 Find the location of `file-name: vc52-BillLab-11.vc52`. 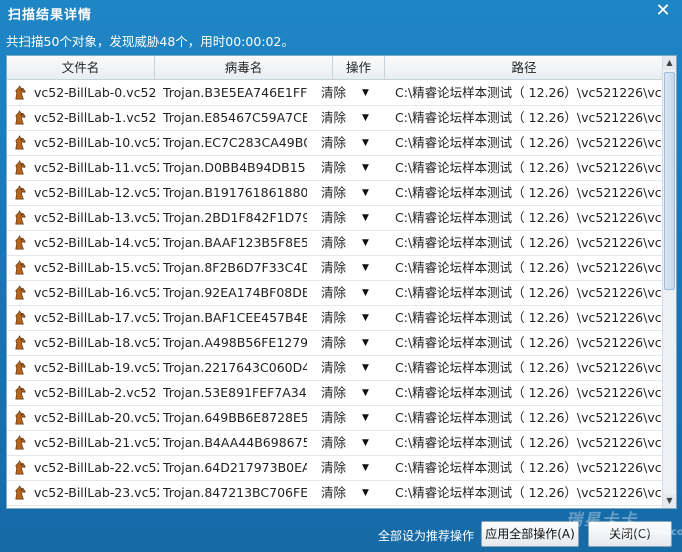

file-name: vc52-BillLab-11.vc52 is located at coordinates (96, 167).